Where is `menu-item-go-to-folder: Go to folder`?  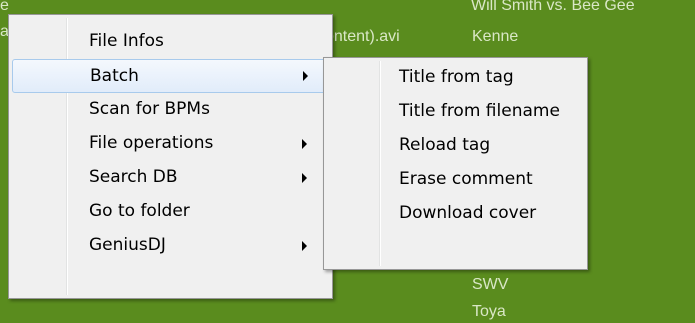 menu-item-go-to-folder: Go to folder is located at coordinates (170, 212).